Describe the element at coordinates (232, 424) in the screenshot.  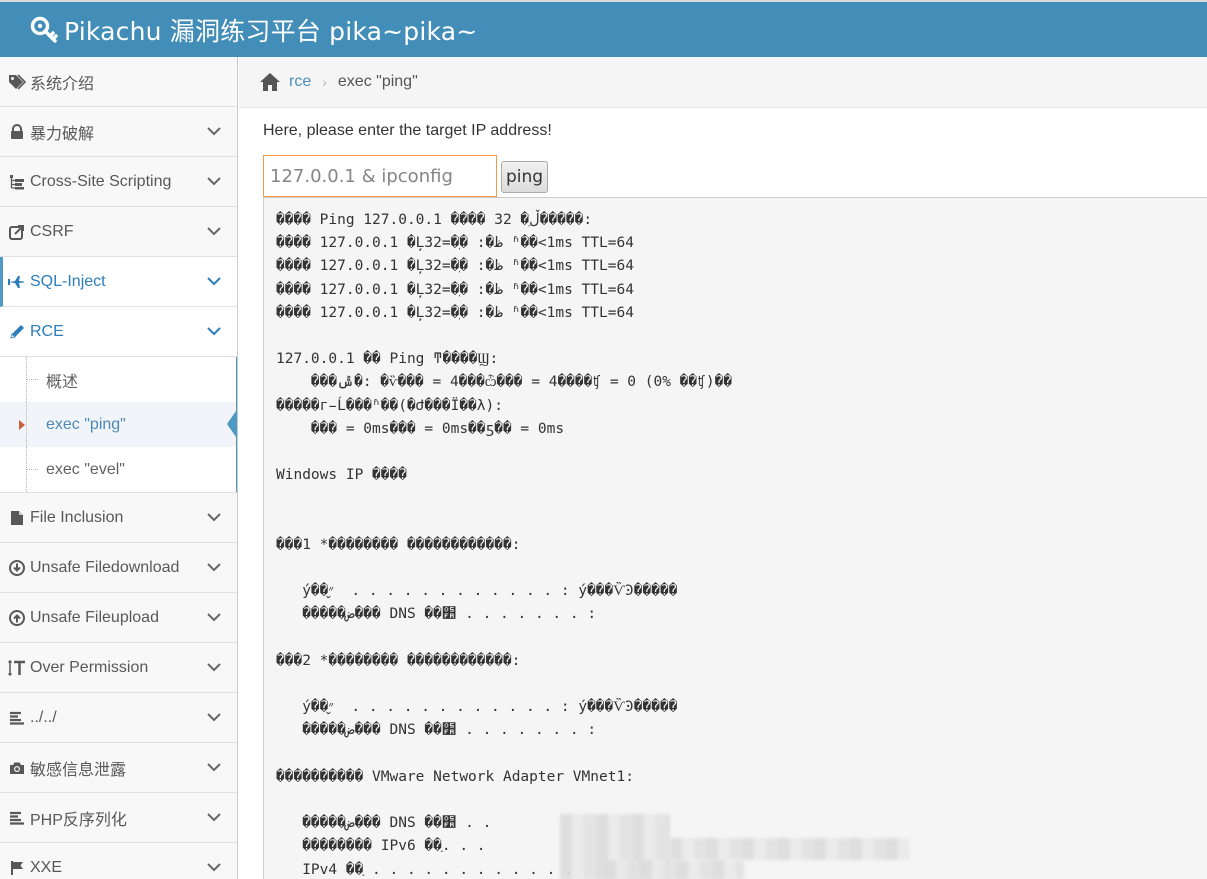
I see `active-pointer` at that location.